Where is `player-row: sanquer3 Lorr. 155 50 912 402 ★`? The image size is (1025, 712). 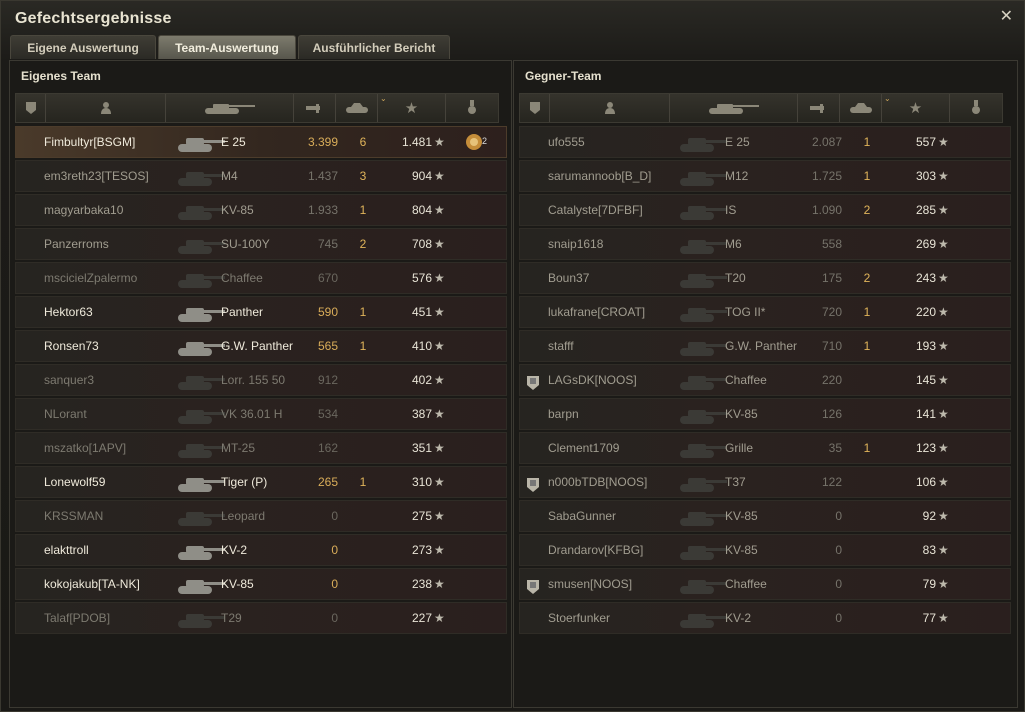 player-row: sanquer3 Lorr. 155 50 912 402 ★ is located at coordinates (261, 380).